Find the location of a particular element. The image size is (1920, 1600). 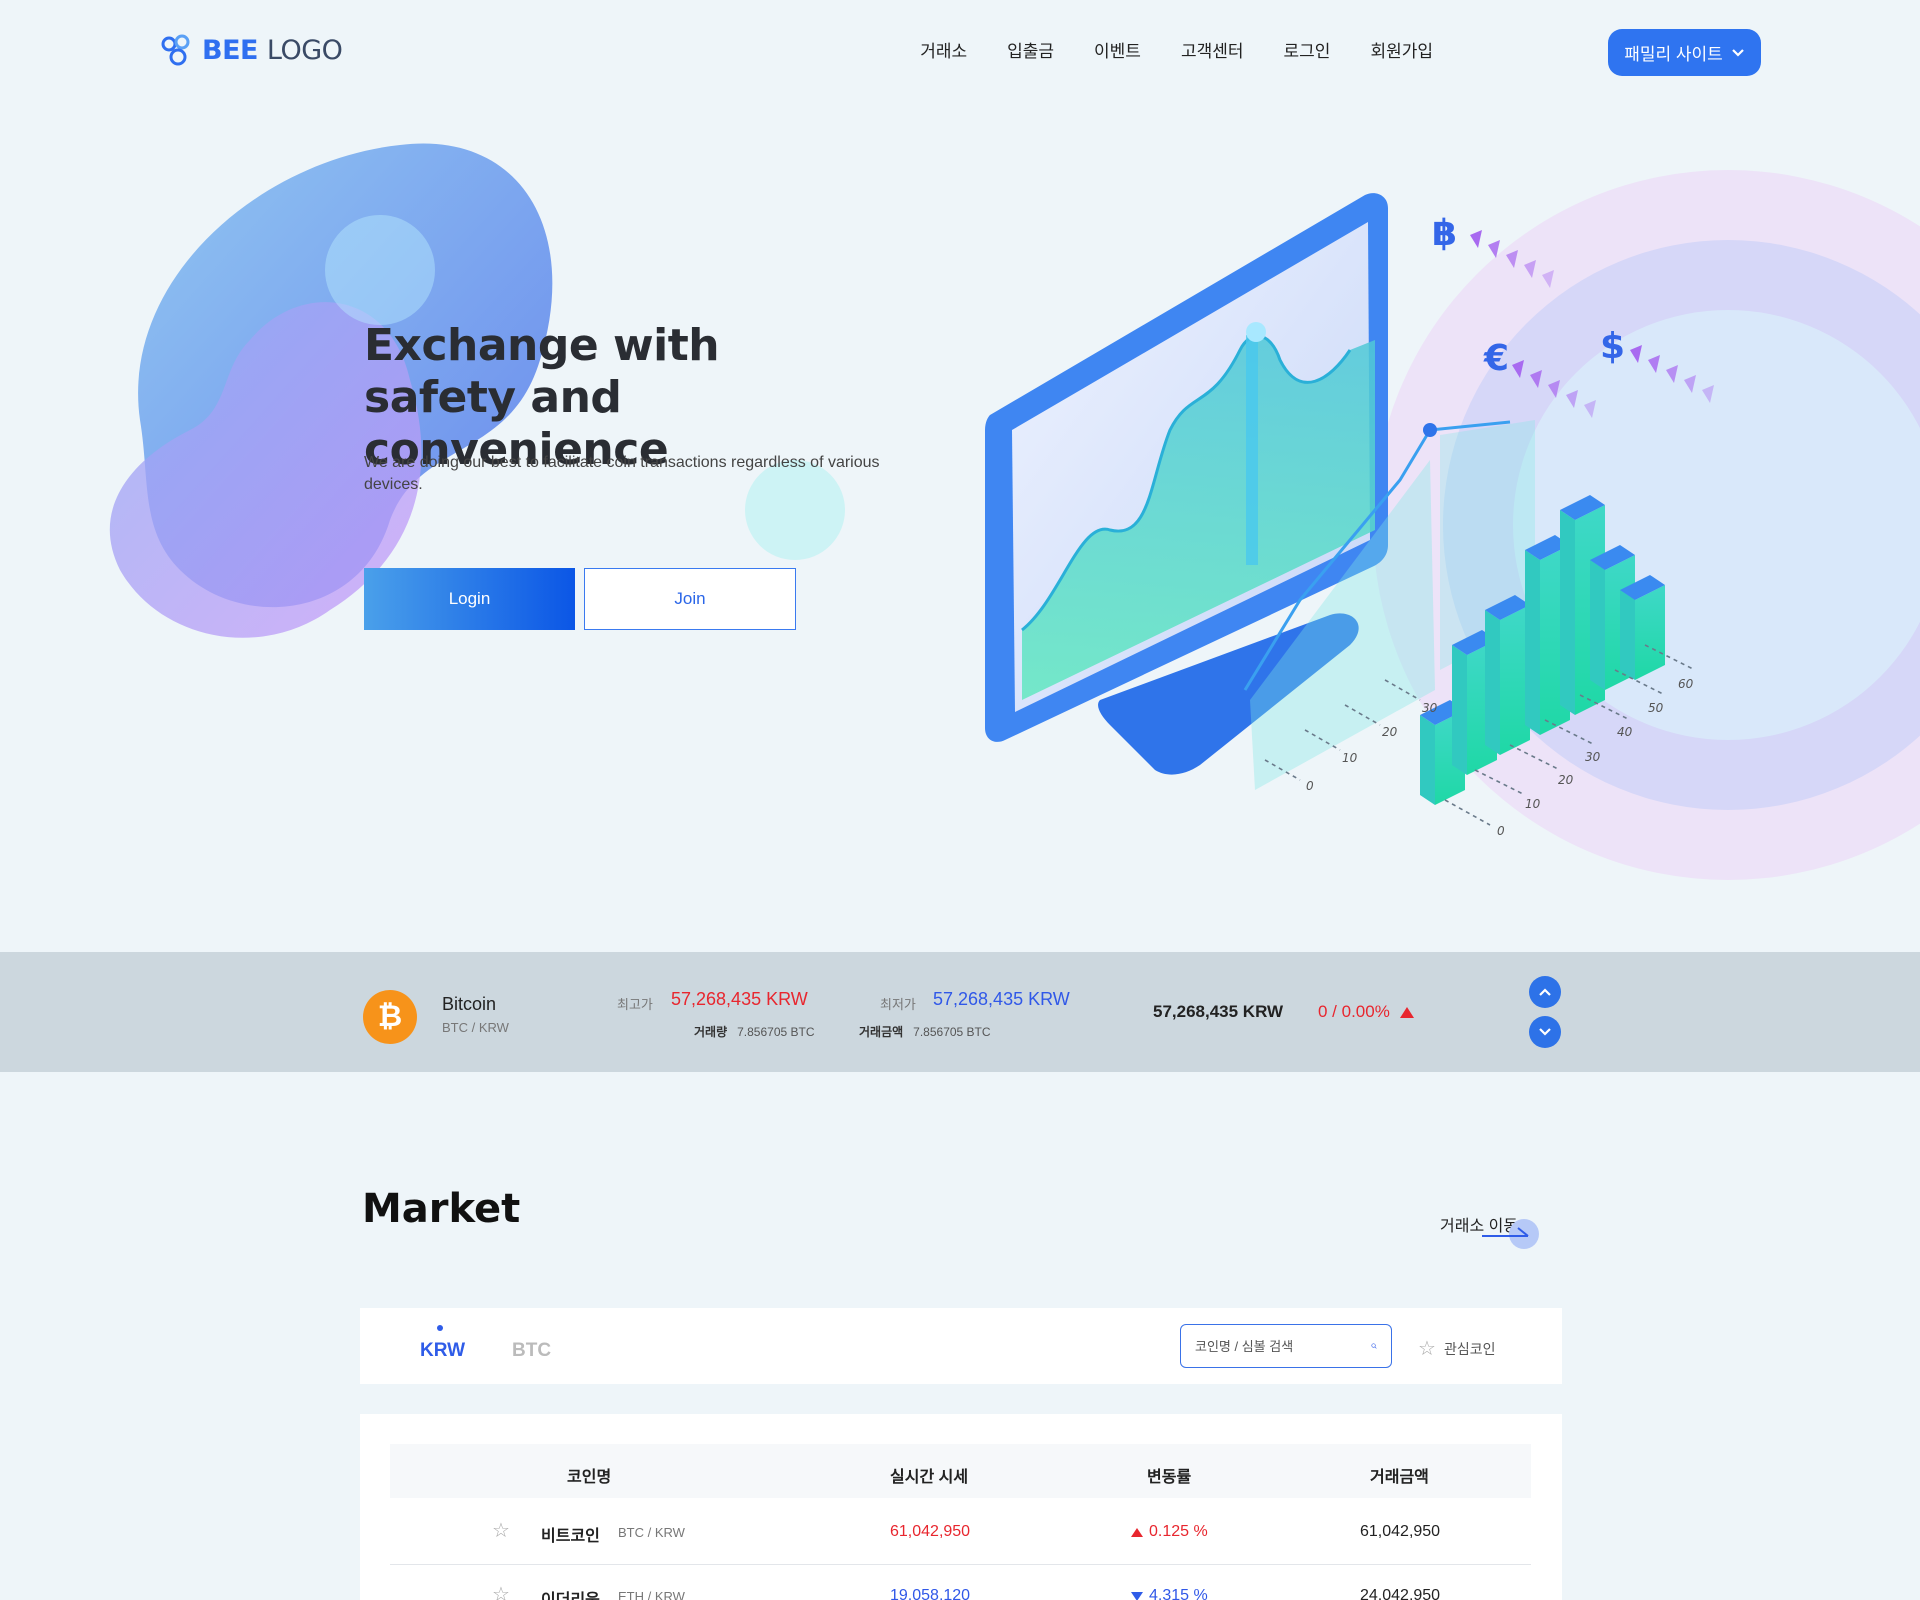

hero-title-line1: Exchange with is located at coordinates (542, 345).